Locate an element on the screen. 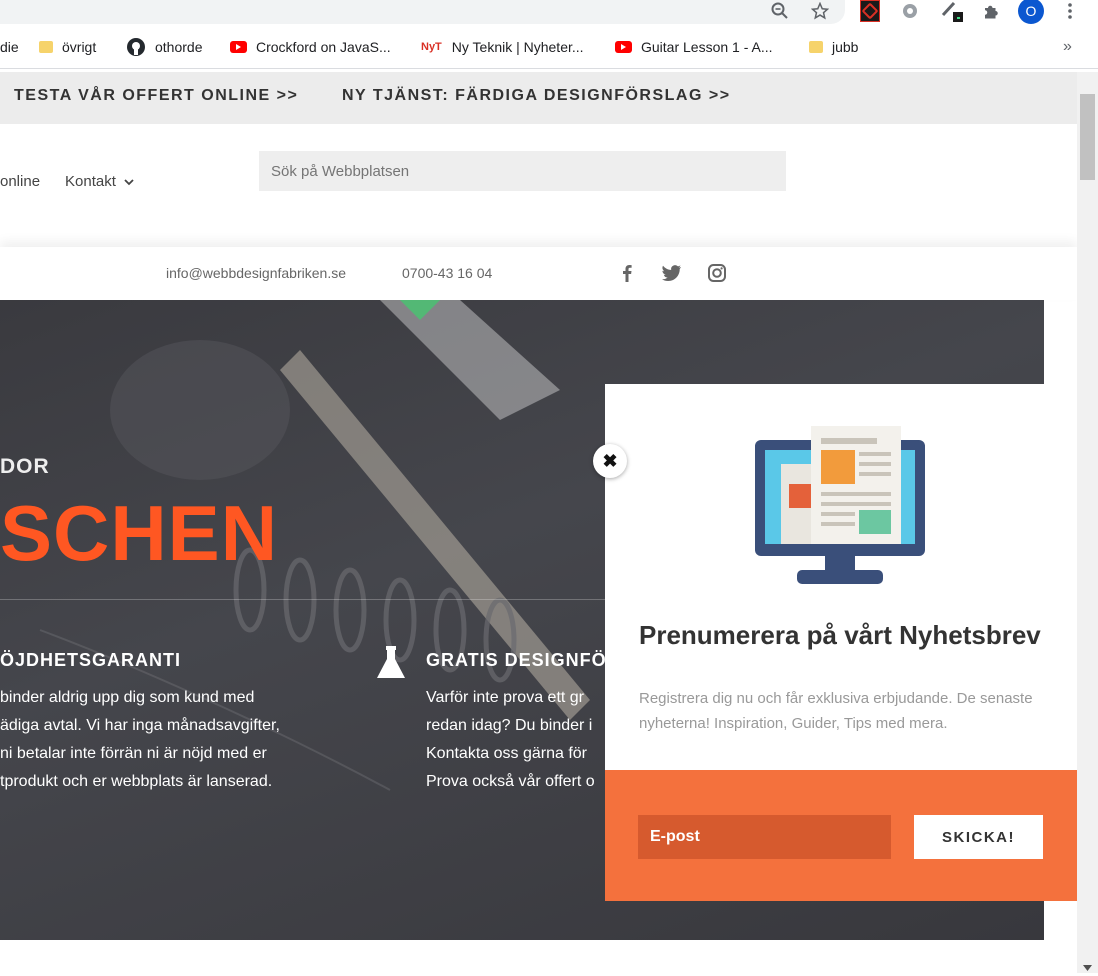 Image resolution: width=1098 pixels, height=976 pixels. main-nav: online Kontakt is located at coordinates (538, 186).